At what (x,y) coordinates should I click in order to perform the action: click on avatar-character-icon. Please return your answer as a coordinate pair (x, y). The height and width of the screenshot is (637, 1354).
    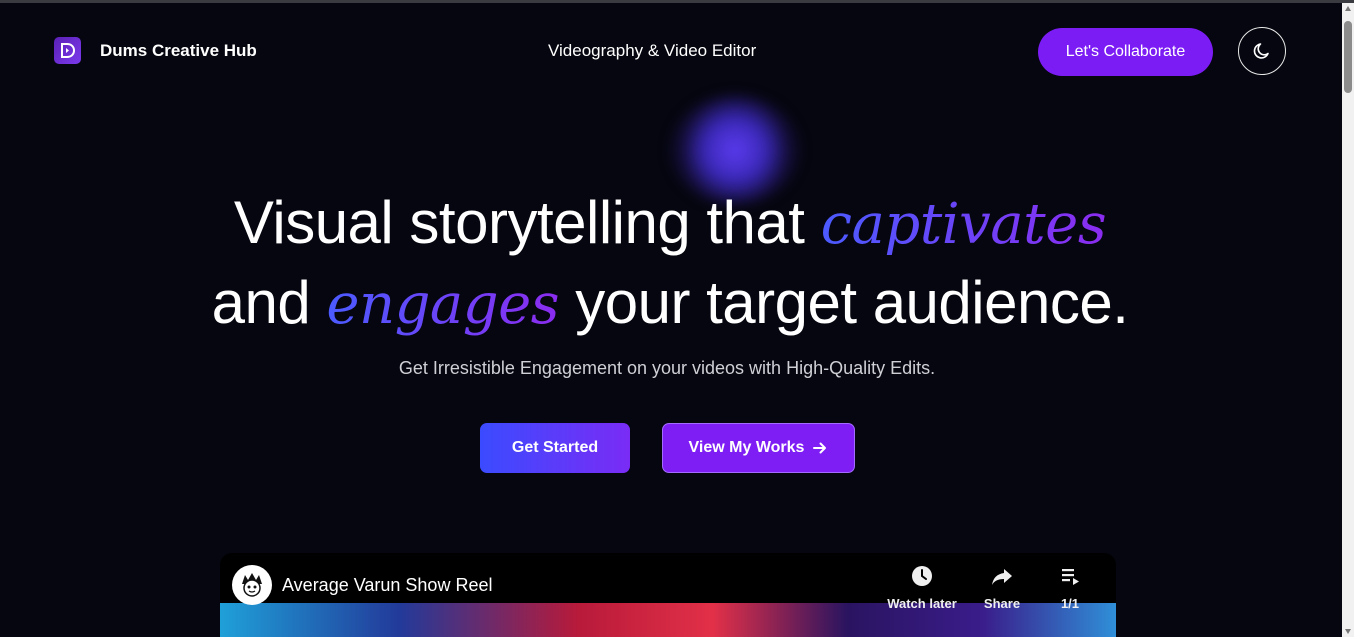
    Looking at the image, I should click on (252, 585).